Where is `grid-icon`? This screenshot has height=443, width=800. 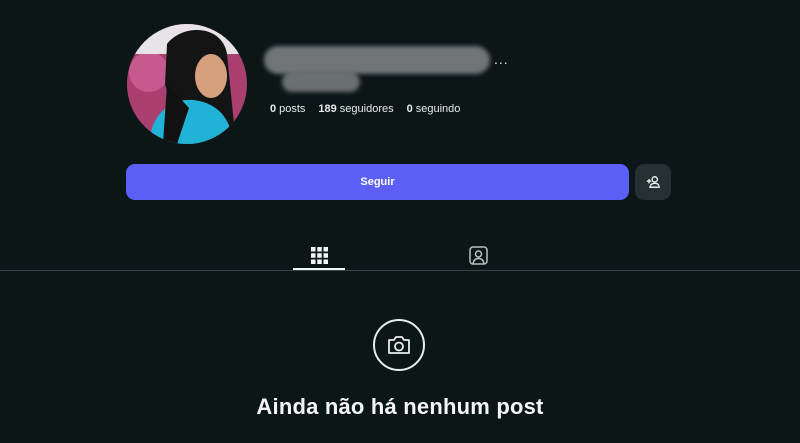 grid-icon is located at coordinates (319, 255).